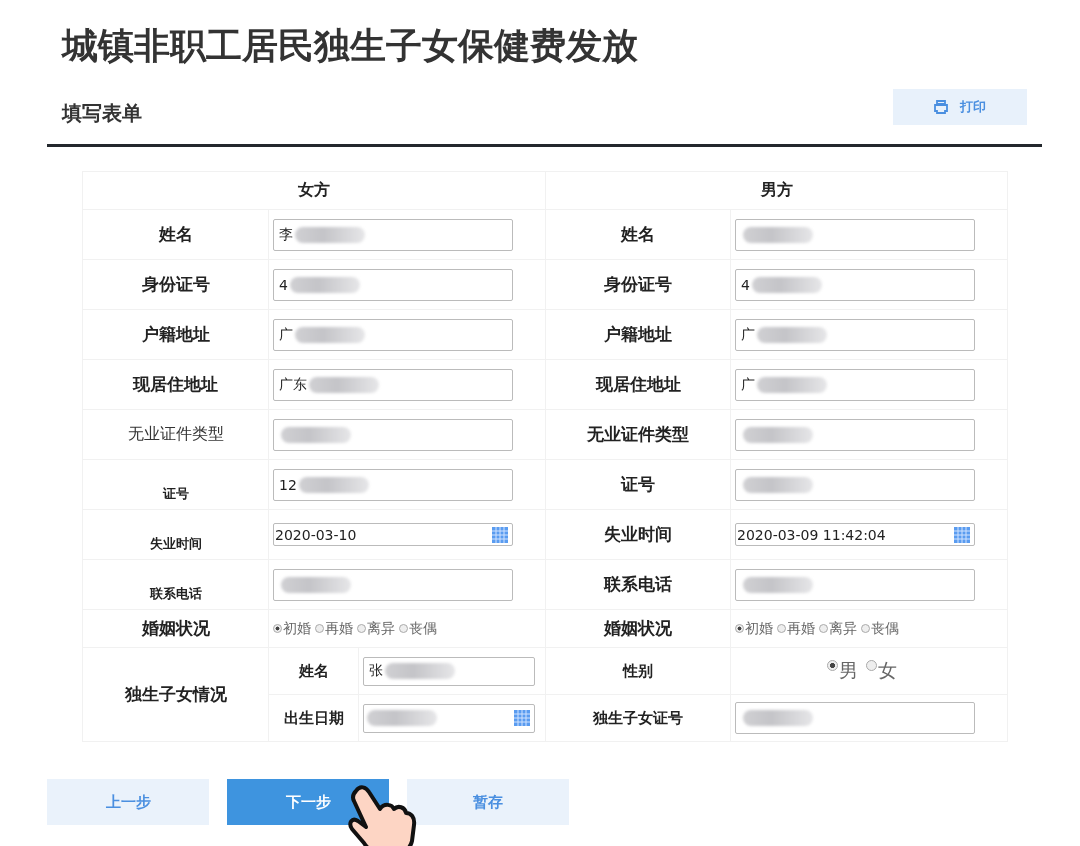  What do you see at coordinates (941, 106) in the screenshot?
I see `printer-icon` at bounding box center [941, 106].